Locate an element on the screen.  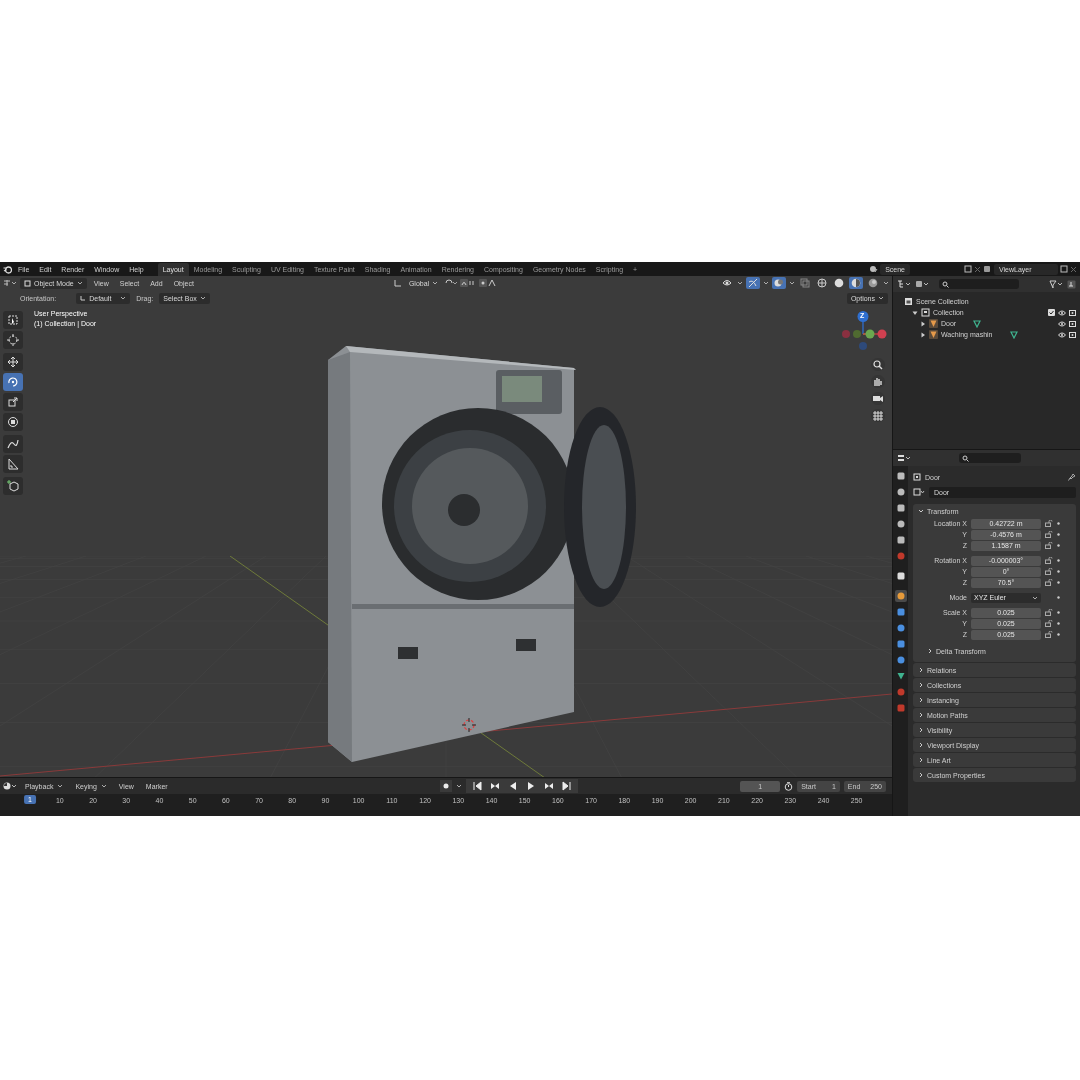
select-tool-button is located at coordinates (13, 320).